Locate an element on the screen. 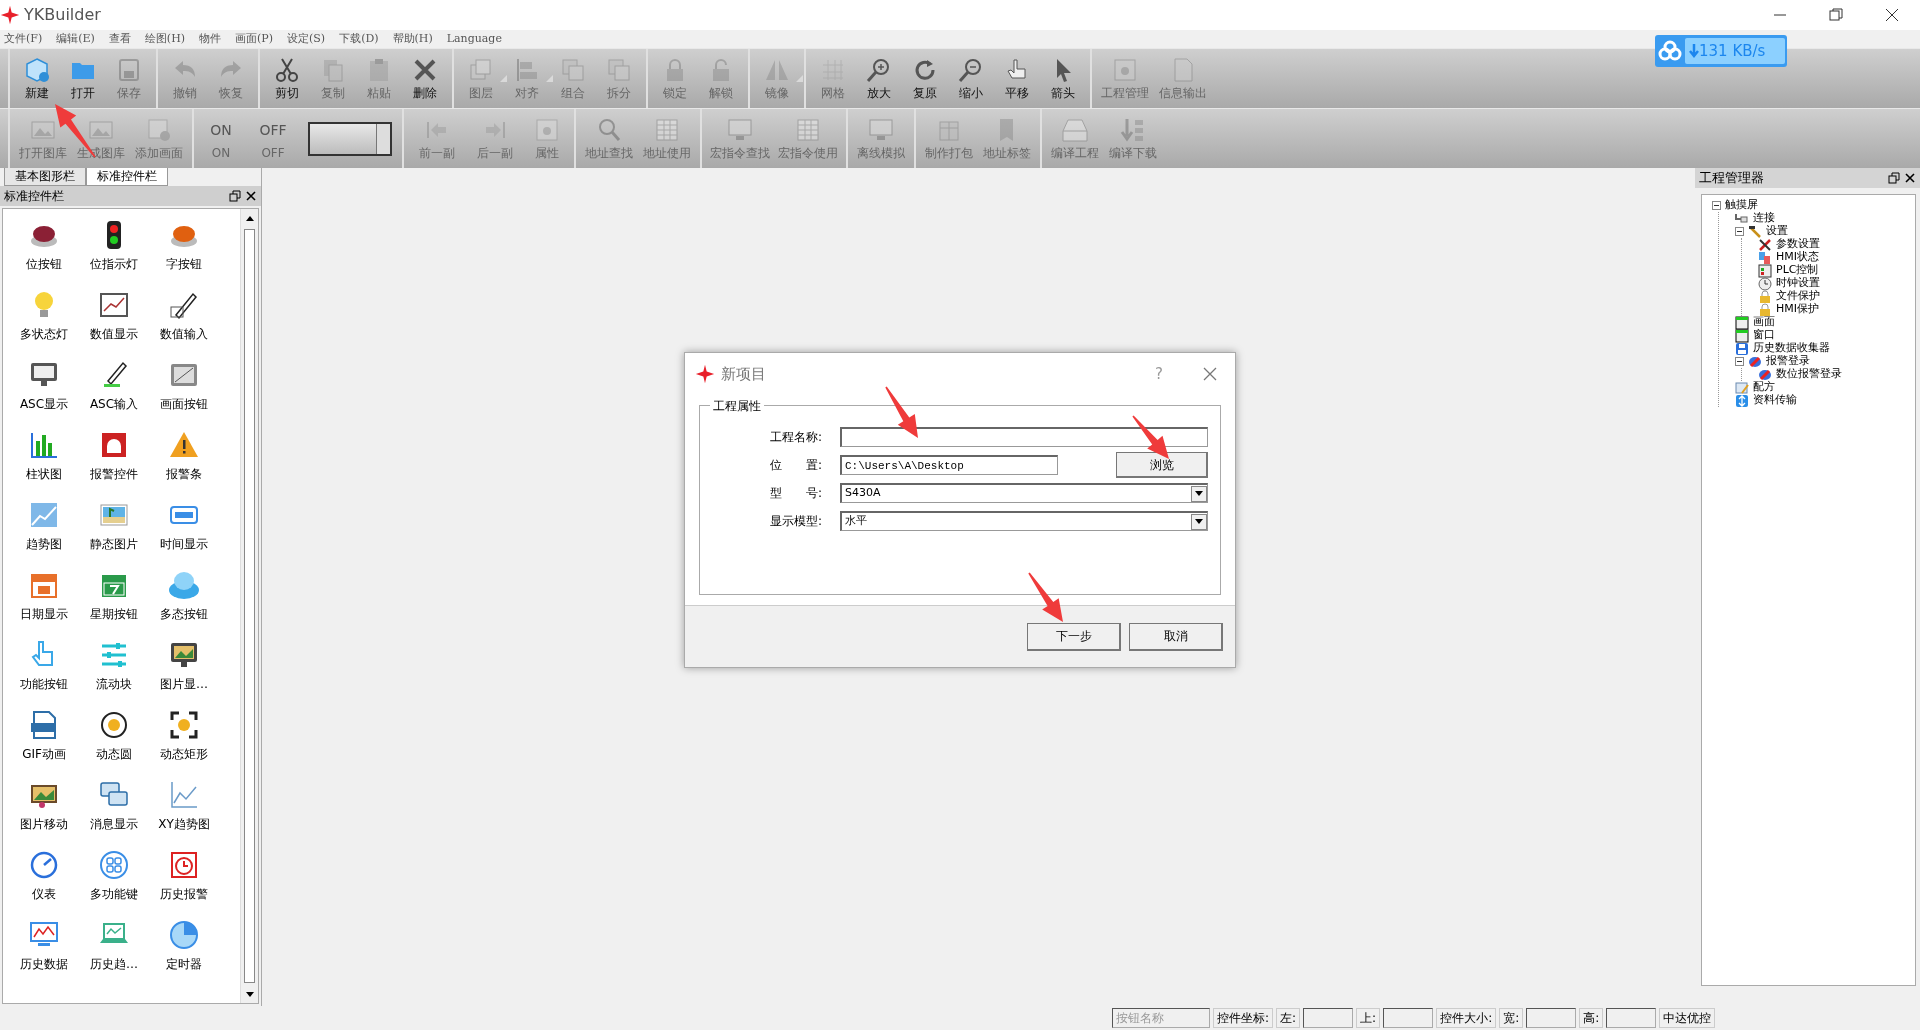  toolbar-button: 放大 is located at coordinates (879, 78).